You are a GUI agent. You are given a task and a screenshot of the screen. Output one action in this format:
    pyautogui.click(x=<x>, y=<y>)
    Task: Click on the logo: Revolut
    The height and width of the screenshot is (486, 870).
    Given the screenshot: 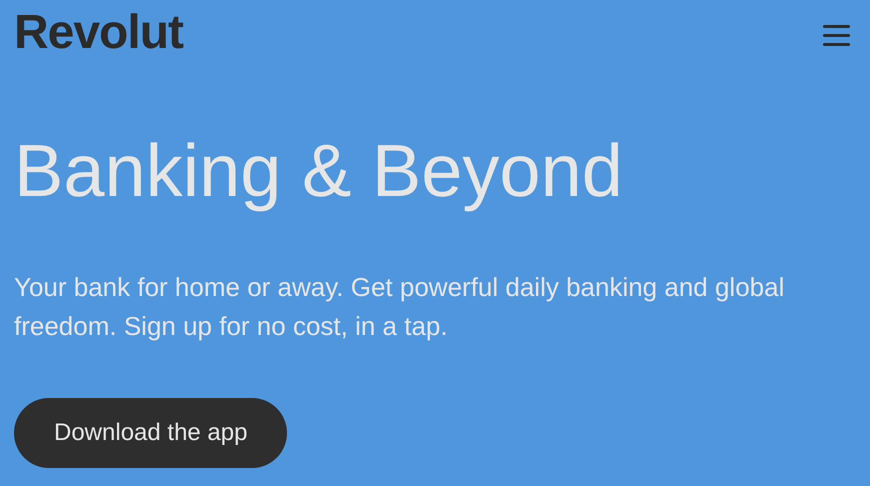 What is the action you would take?
    pyautogui.click(x=99, y=33)
    